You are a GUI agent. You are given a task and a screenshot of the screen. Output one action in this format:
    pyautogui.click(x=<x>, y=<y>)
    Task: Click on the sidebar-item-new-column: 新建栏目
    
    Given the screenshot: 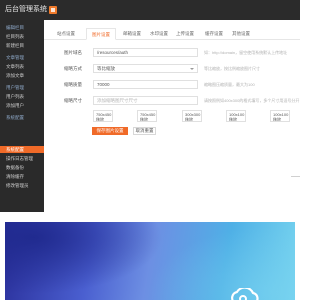 What is the action you would take?
    pyautogui.click(x=22, y=45)
    